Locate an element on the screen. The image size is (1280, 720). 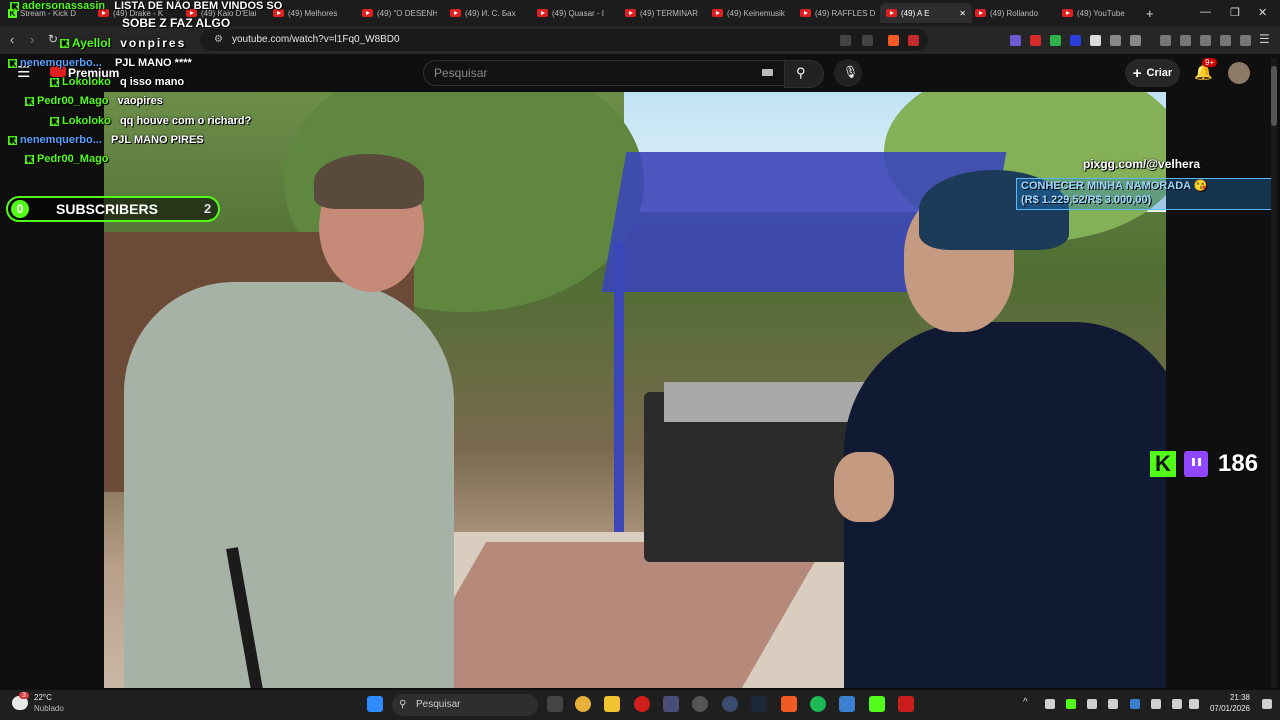
forward-icon: › is located at coordinates (32, 39).